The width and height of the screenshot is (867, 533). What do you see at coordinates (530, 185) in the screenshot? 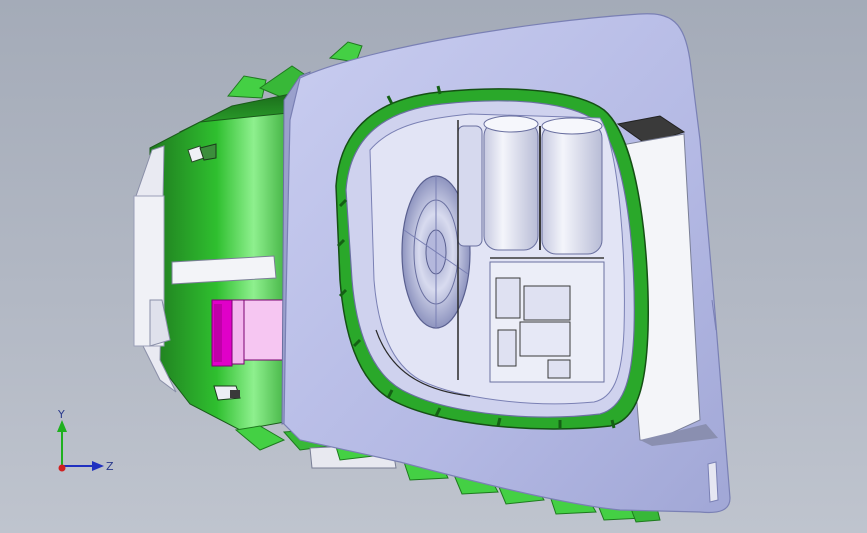
I see `cell-array` at bounding box center [530, 185].